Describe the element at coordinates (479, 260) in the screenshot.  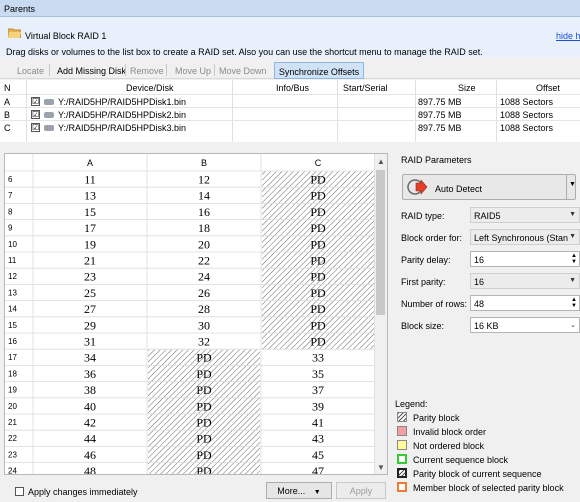
I see `parity-delay-value: 16` at that location.